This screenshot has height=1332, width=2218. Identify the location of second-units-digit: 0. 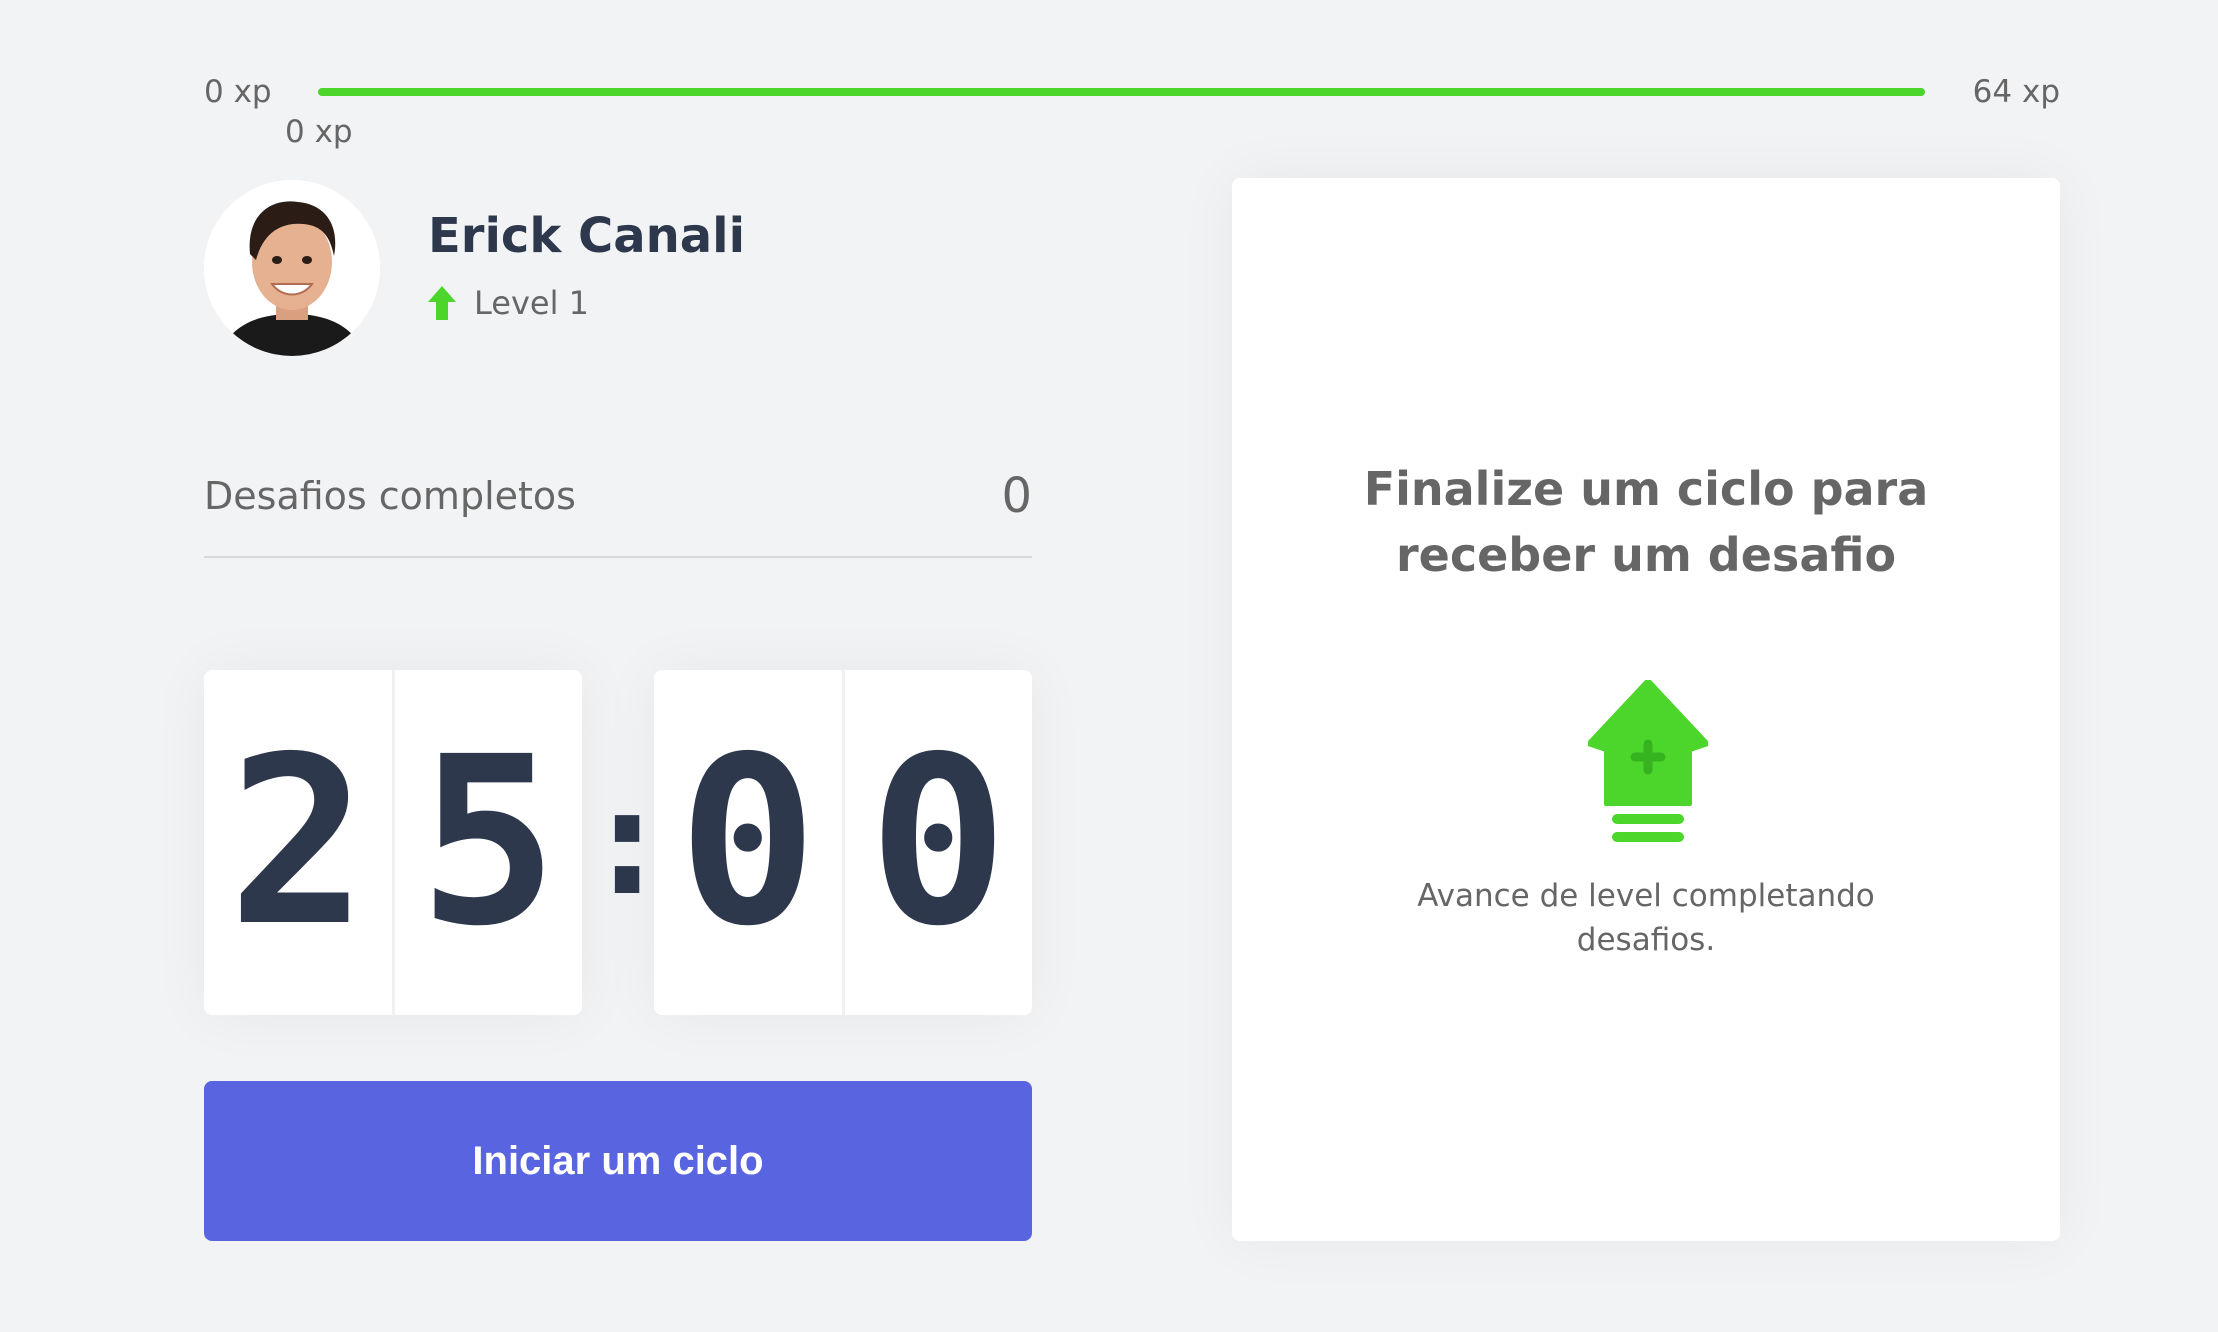
(937, 842).